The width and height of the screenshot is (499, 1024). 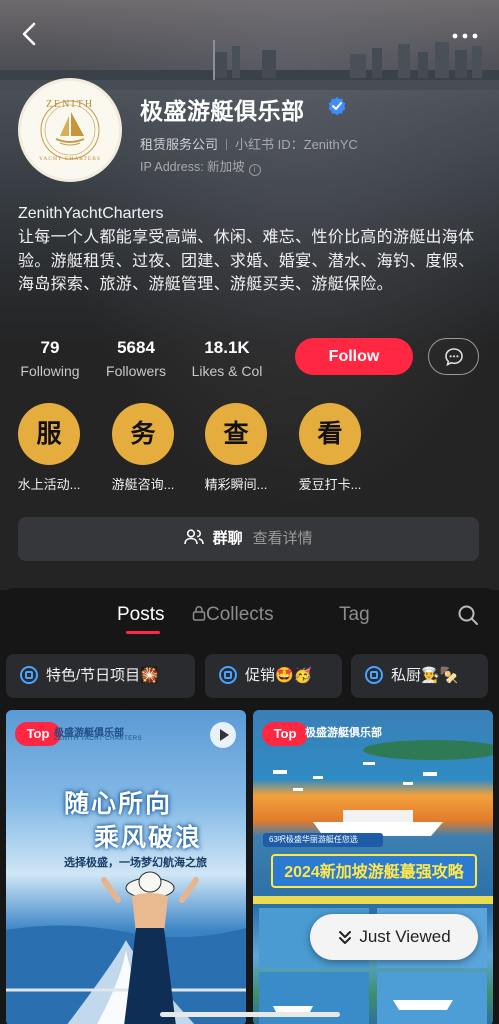 I want to click on home-indicator, so click(x=250, y=1014).